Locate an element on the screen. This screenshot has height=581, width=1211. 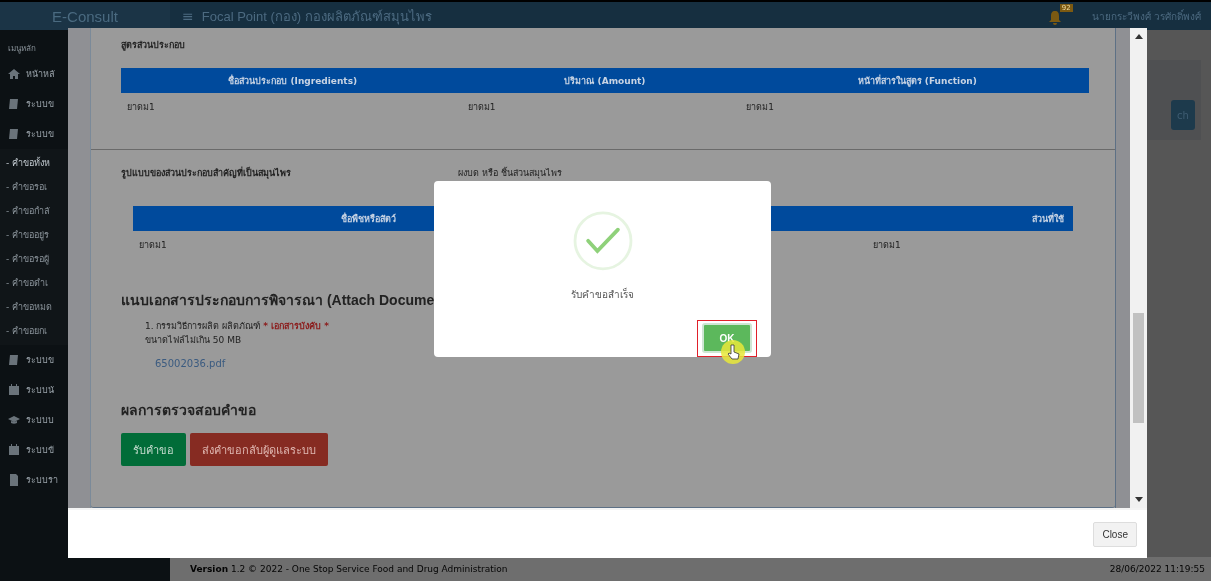
file-icon is located at coordinates (14, 480).